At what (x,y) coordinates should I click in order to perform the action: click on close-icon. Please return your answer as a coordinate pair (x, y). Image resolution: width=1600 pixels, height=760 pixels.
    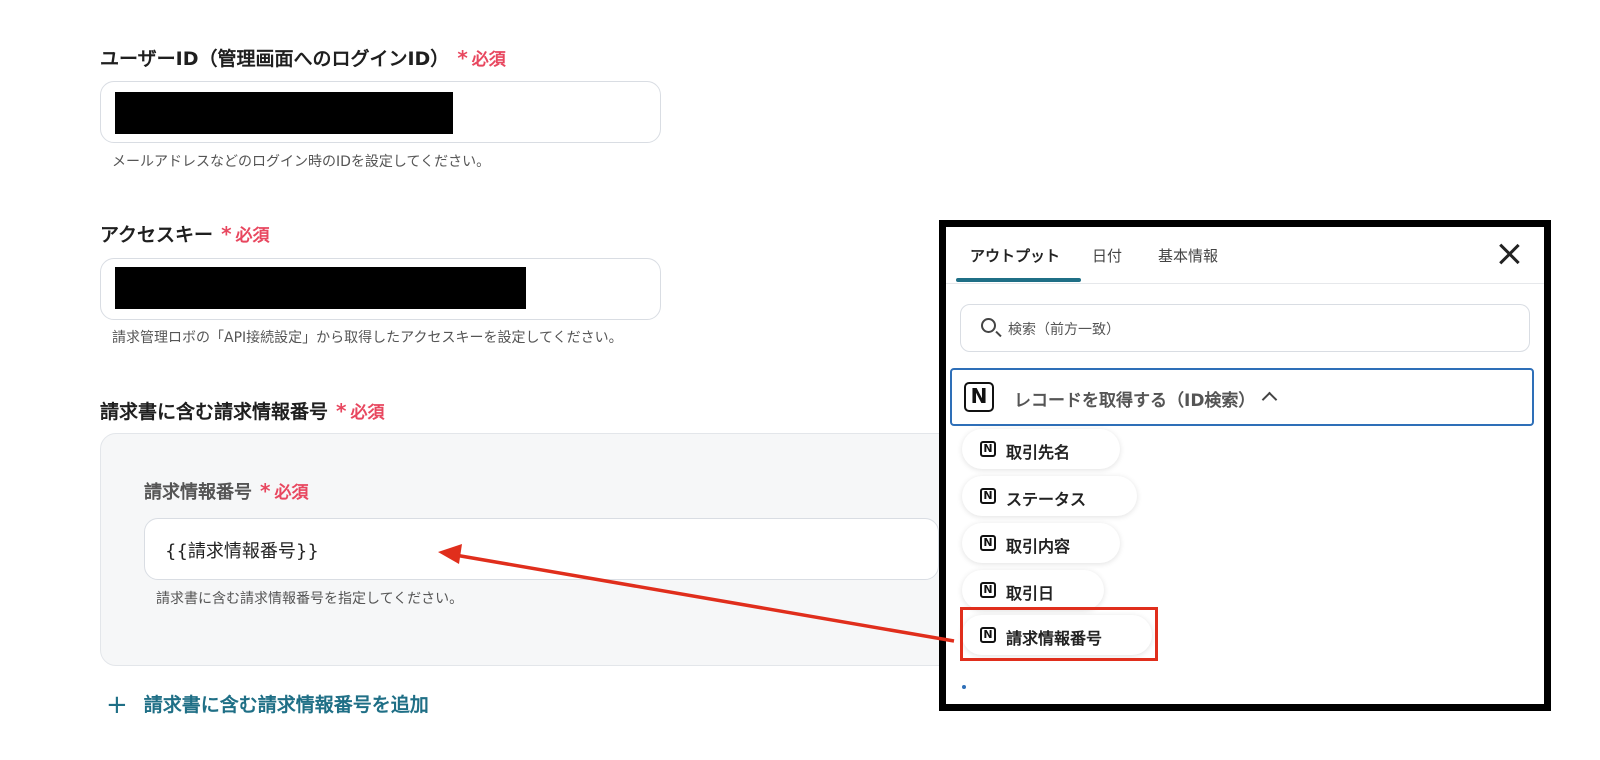
    Looking at the image, I should click on (1509, 254).